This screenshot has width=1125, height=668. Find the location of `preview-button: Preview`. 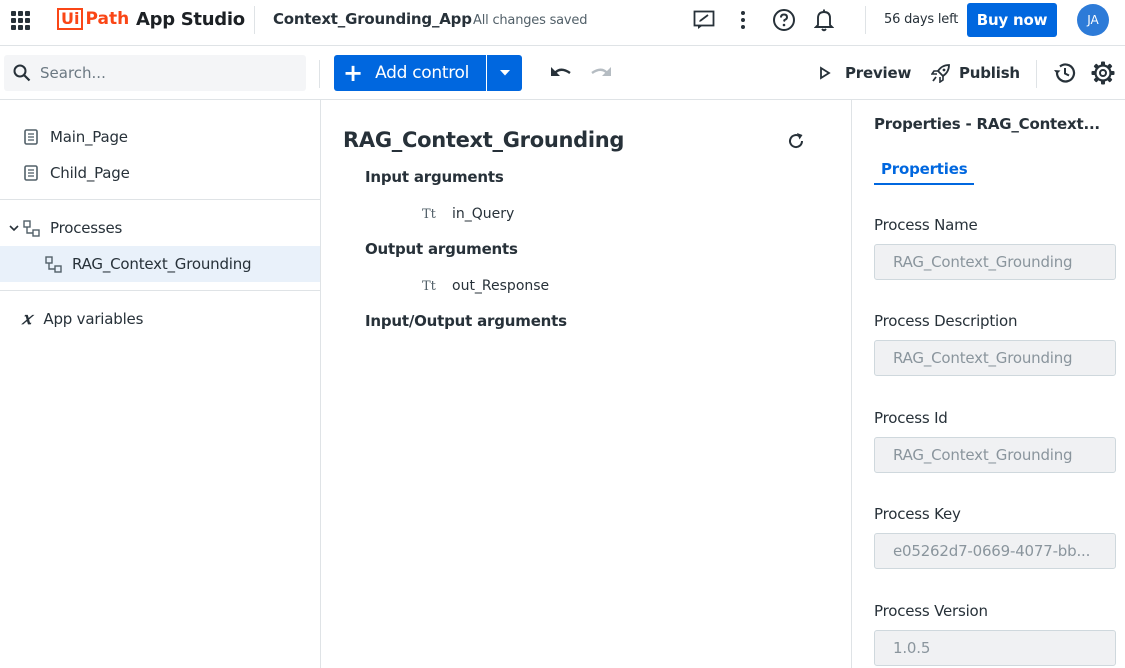

preview-button: Preview is located at coordinates (864, 73).